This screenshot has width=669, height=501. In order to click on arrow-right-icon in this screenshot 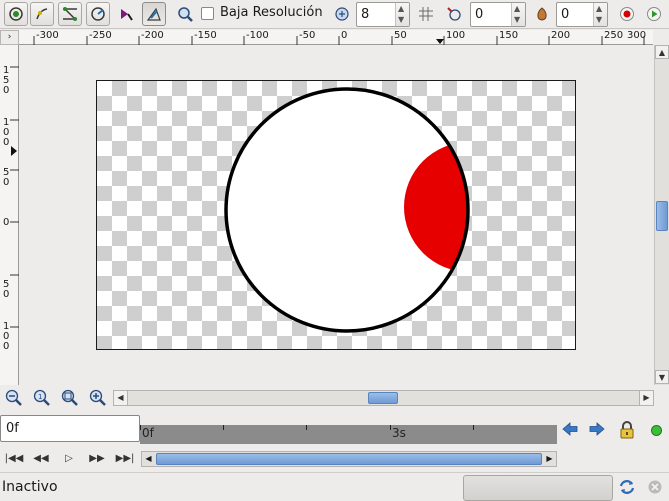, I will do `click(597, 429)`.